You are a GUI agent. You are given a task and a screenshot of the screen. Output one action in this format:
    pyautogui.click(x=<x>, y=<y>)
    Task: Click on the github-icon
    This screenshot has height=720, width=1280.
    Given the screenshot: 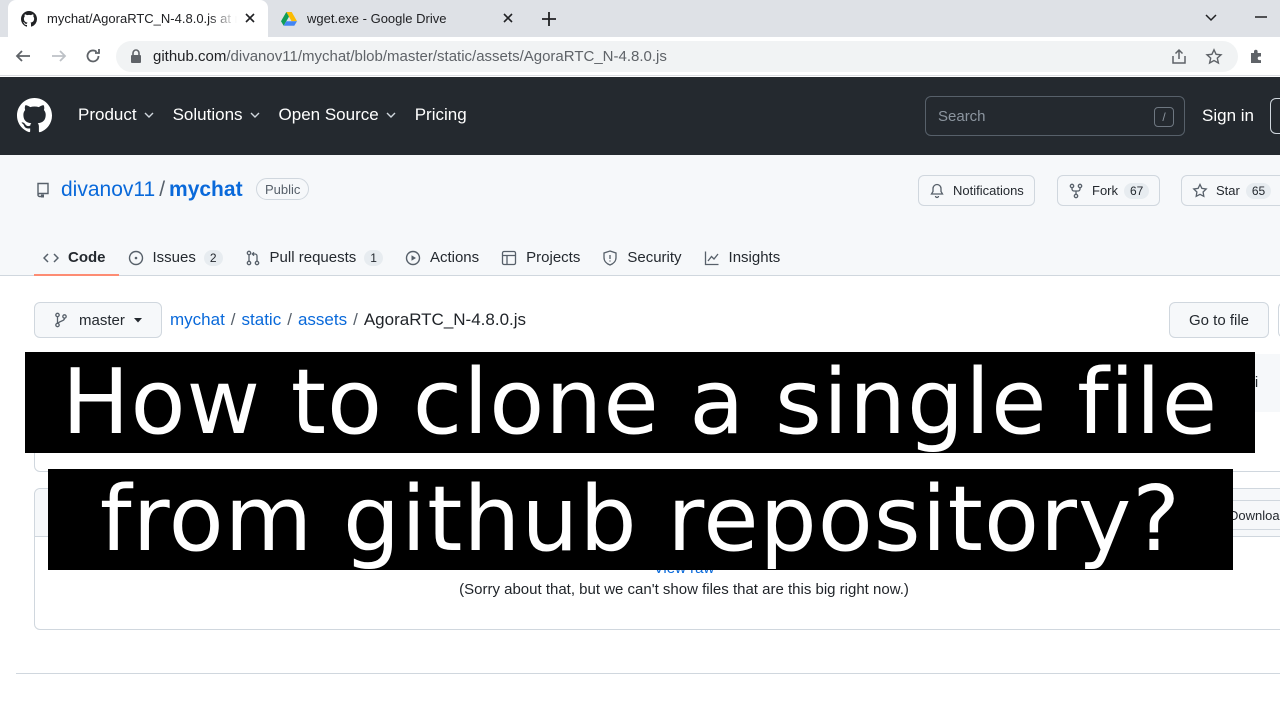 What is the action you would take?
    pyautogui.click(x=29, y=19)
    